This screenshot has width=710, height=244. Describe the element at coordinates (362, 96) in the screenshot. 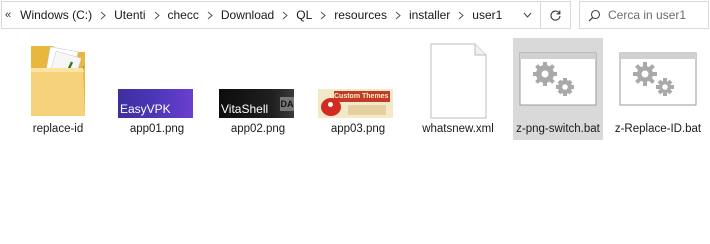

I see `thumbnail-text: Custom Themes Manager` at that location.